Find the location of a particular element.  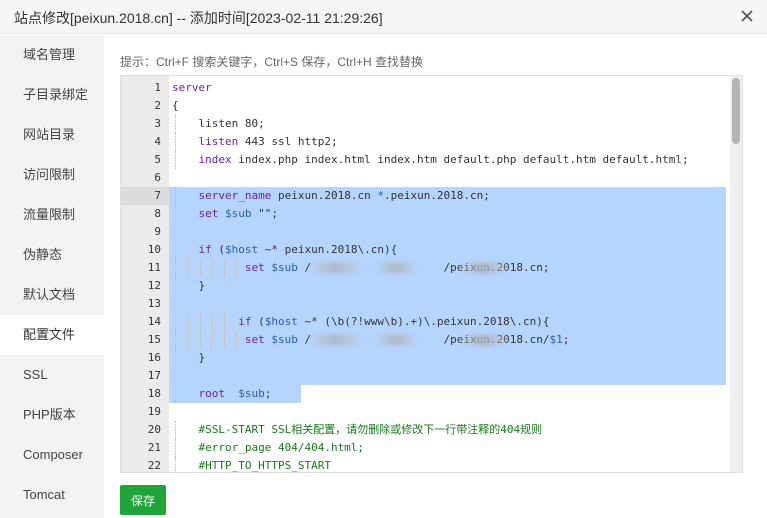

save-button: 保存 is located at coordinates (143, 500).